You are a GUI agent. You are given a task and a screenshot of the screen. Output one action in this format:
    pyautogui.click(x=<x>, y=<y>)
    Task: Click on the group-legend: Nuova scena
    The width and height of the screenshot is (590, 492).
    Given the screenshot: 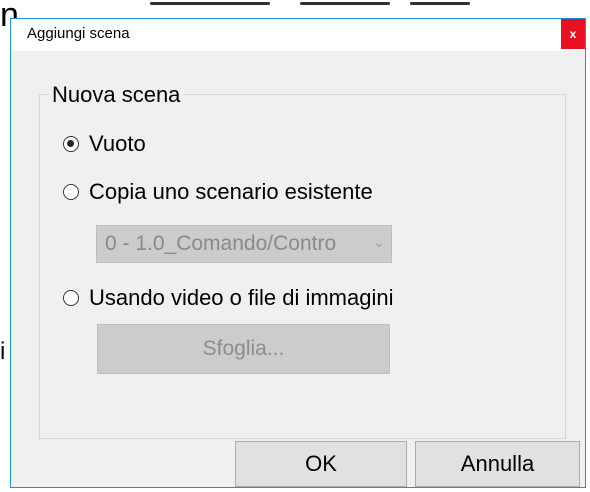 What is the action you would take?
    pyautogui.click(x=116, y=95)
    